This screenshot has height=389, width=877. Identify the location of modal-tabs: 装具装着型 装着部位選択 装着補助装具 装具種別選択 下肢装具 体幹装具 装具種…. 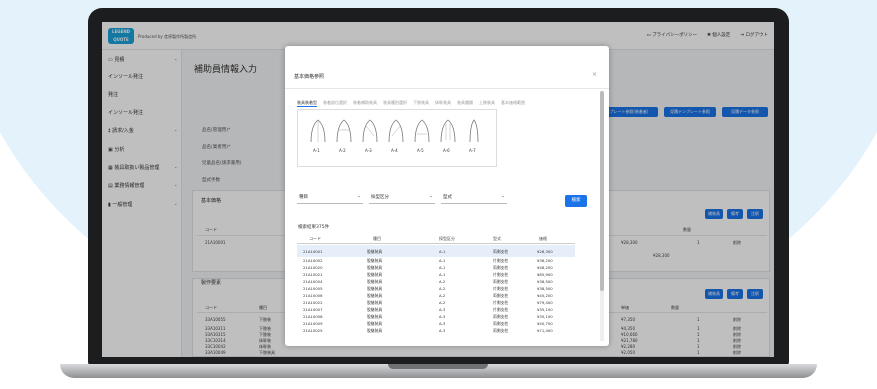
(411, 103).